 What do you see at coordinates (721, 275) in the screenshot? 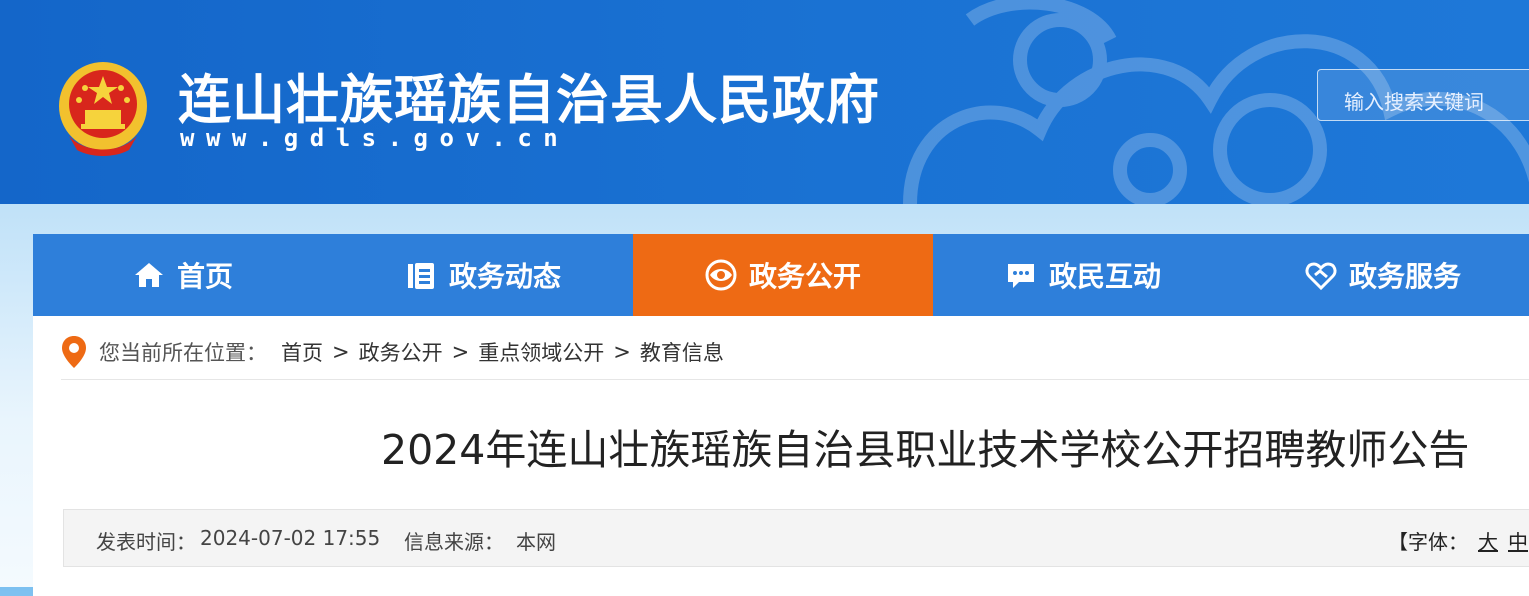
I see `eye-icon` at bounding box center [721, 275].